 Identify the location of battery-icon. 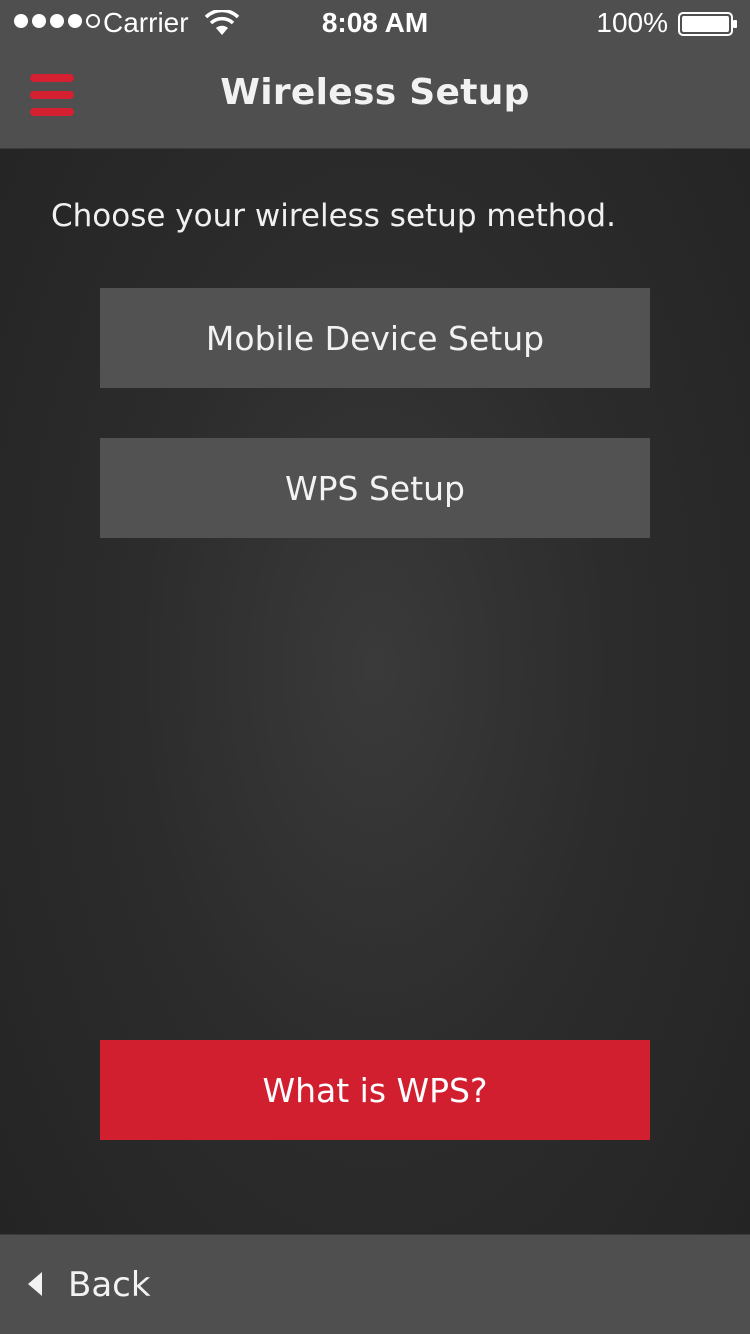
(707, 24).